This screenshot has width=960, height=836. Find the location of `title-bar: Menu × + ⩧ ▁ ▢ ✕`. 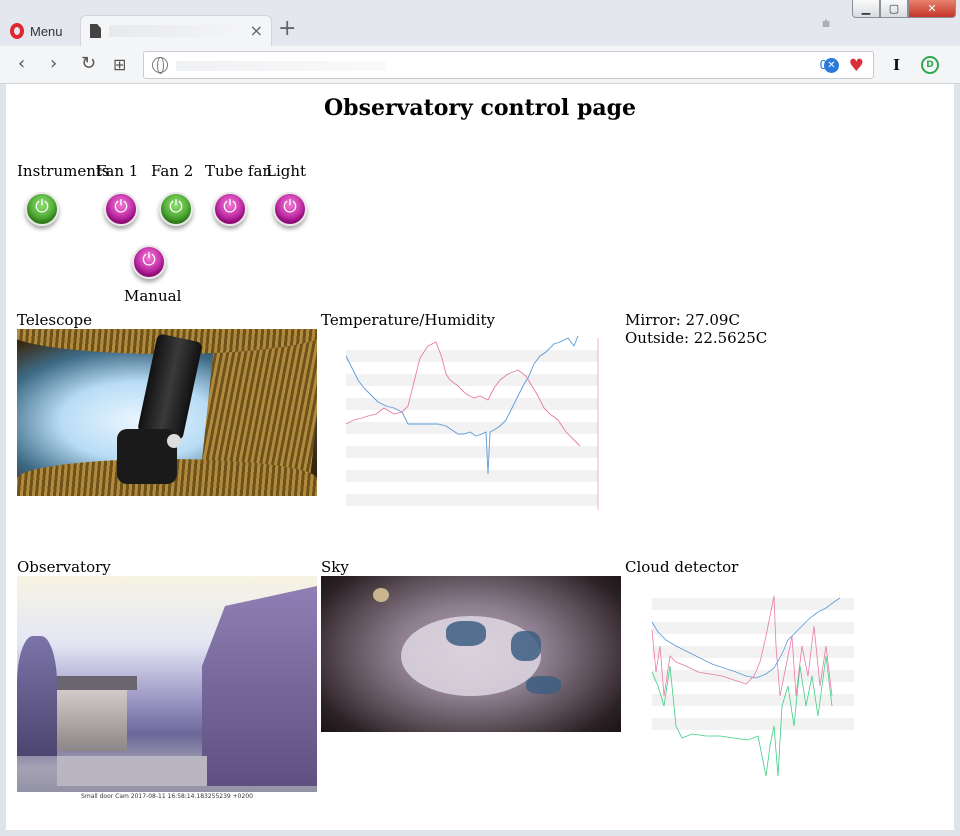

title-bar: Menu × + ⩧ ▁ ▢ ✕ is located at coordinates (480, 23).